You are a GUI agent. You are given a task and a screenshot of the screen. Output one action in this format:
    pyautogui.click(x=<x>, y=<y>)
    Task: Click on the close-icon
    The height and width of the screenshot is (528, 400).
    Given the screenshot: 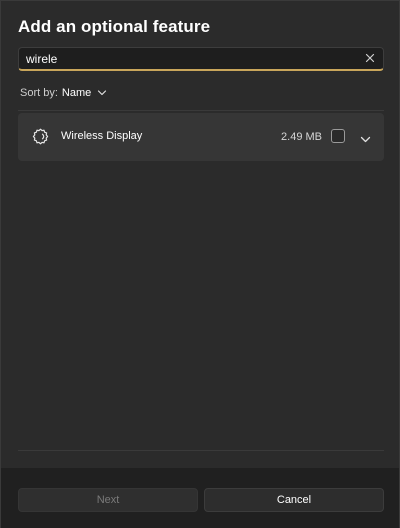 What is the action you would take?
    pyautogui.click(x=370, y=58)
    